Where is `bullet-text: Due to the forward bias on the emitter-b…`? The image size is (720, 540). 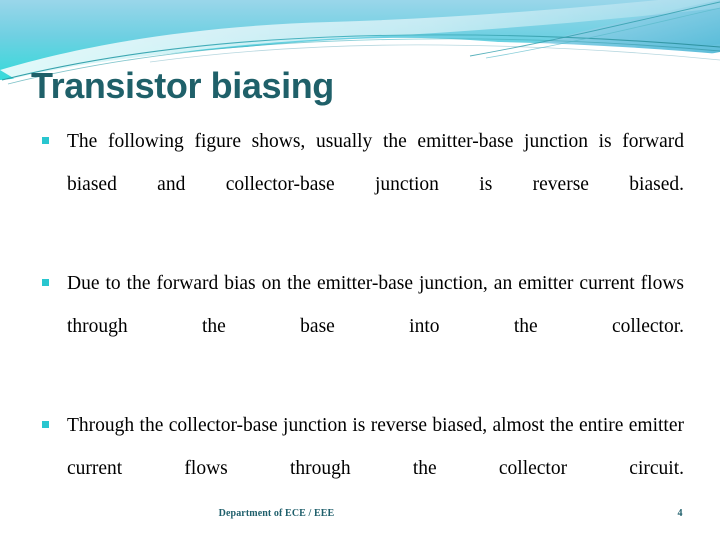
bullet-text: Due to the forward bias on the emitter-b… is located at coordinates (375, 305).